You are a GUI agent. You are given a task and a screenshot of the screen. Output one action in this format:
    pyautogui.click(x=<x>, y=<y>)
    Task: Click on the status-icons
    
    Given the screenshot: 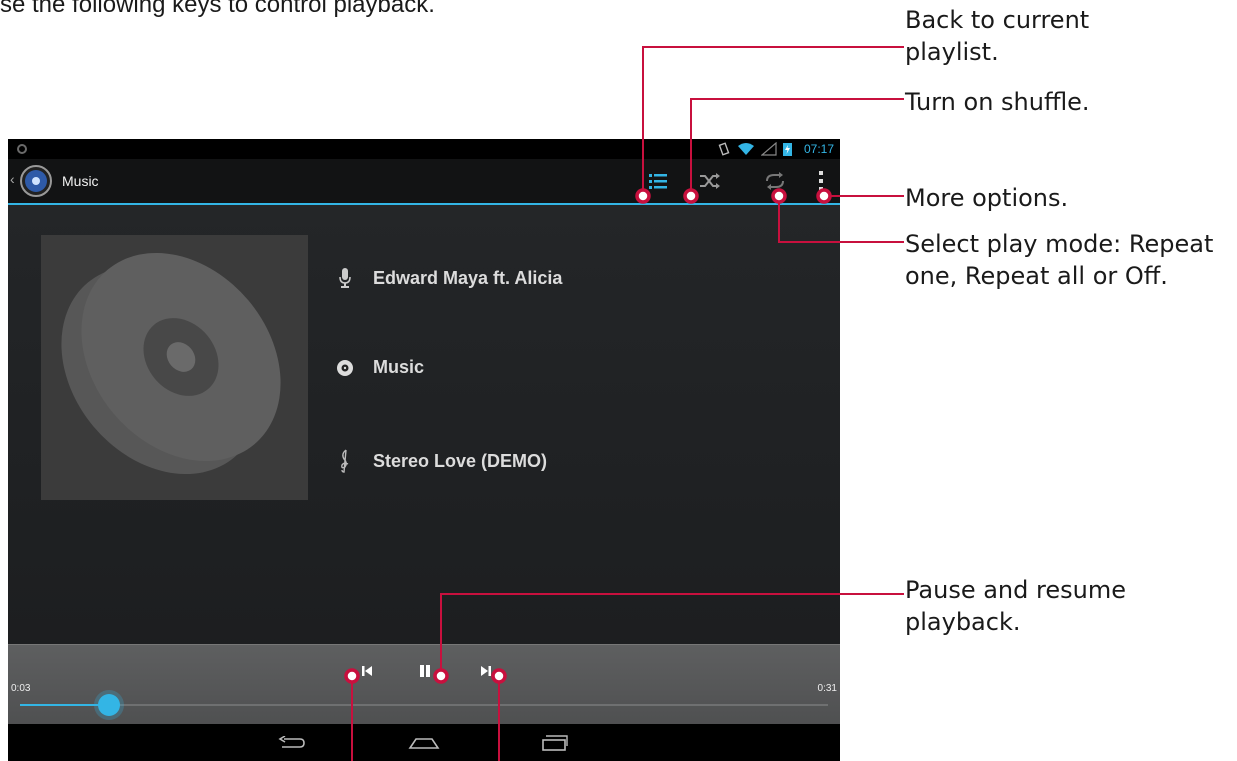 What is the action you would take?
    pyautogui.click(x=754, y=149)
    